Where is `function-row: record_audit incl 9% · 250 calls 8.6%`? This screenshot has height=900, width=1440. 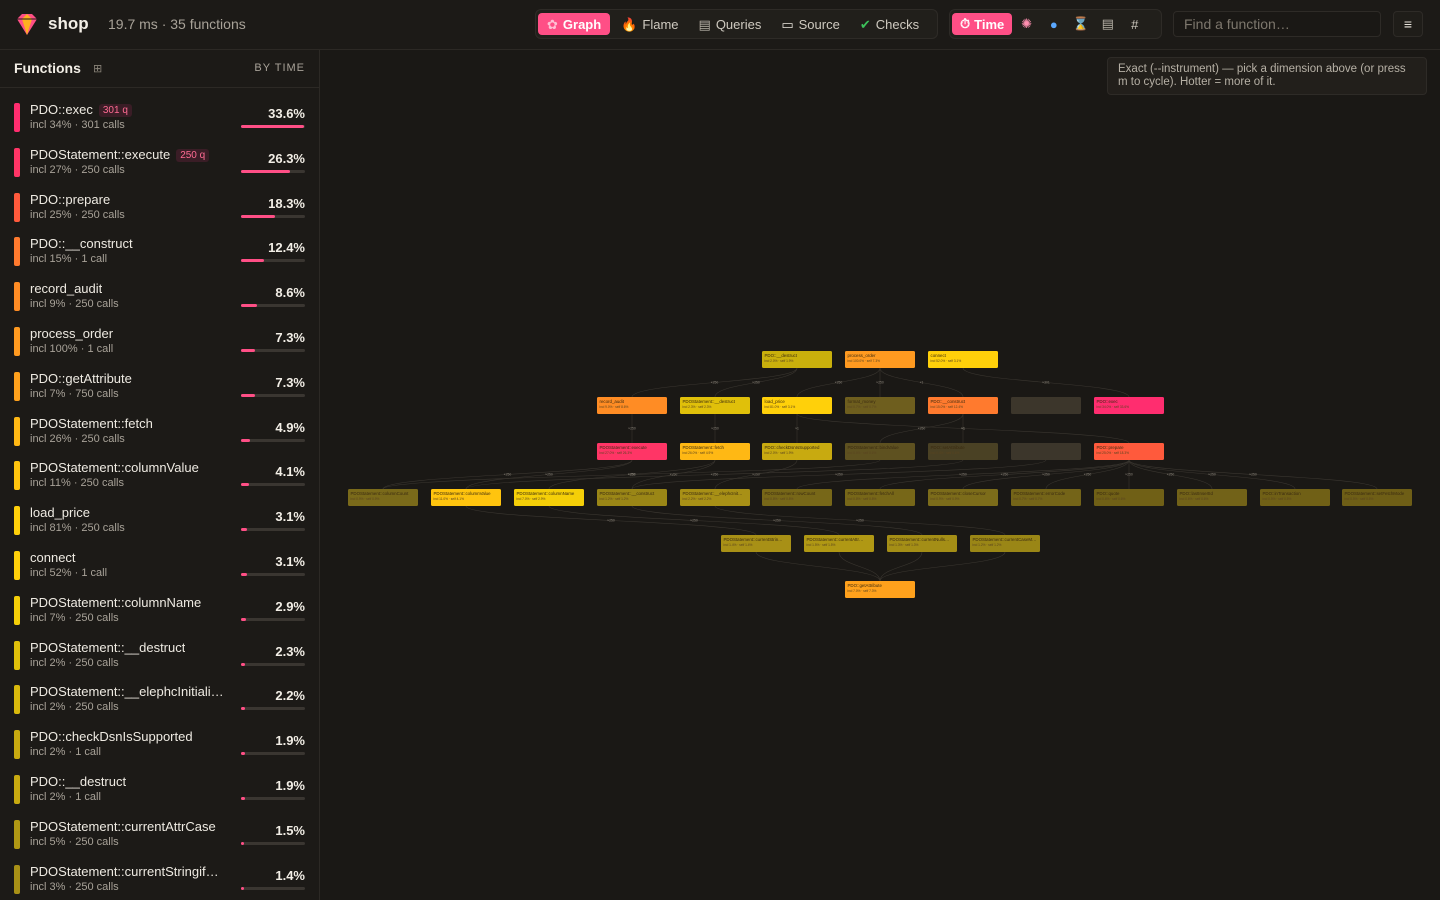
function-row: record_audit incl 9% · 250 calls 8.6% is located at coordinates (159, 297).